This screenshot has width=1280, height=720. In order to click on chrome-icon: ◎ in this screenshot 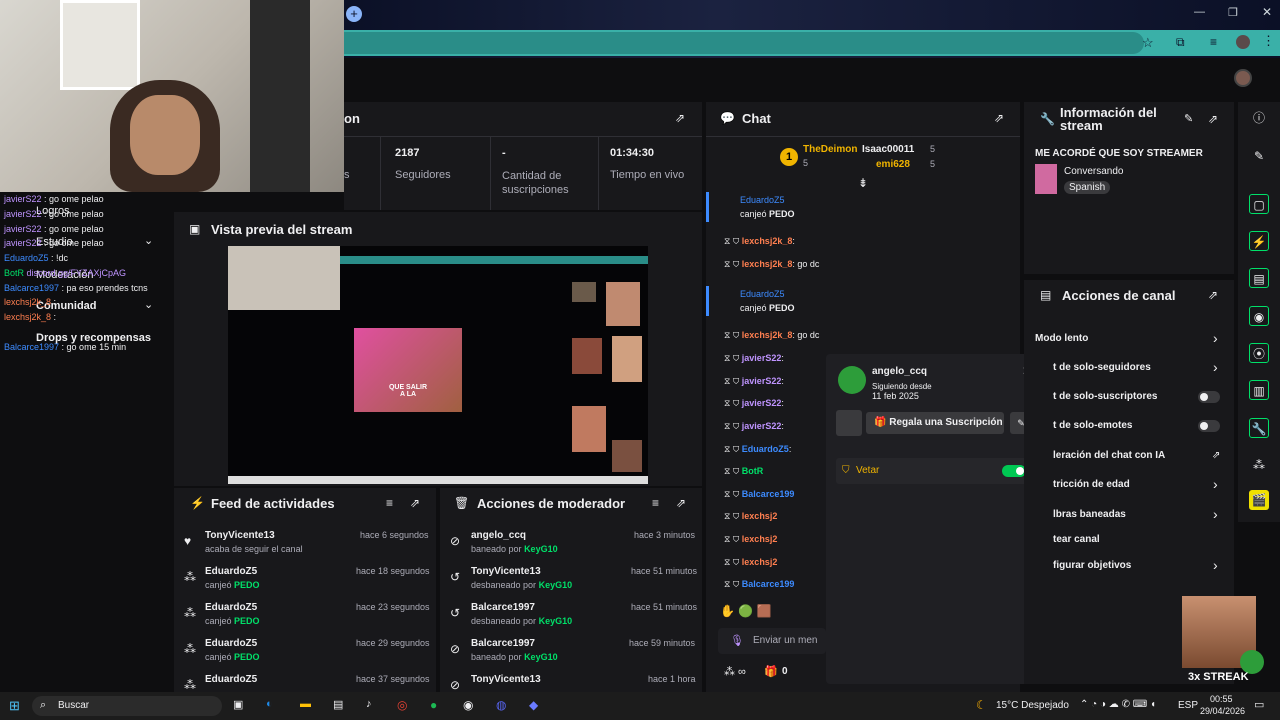, I will do `click(402, 705)`.